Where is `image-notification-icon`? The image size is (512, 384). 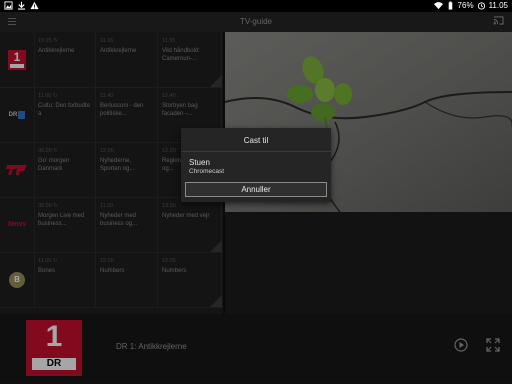
image-notification-icon is located at coordinates (8, 5).